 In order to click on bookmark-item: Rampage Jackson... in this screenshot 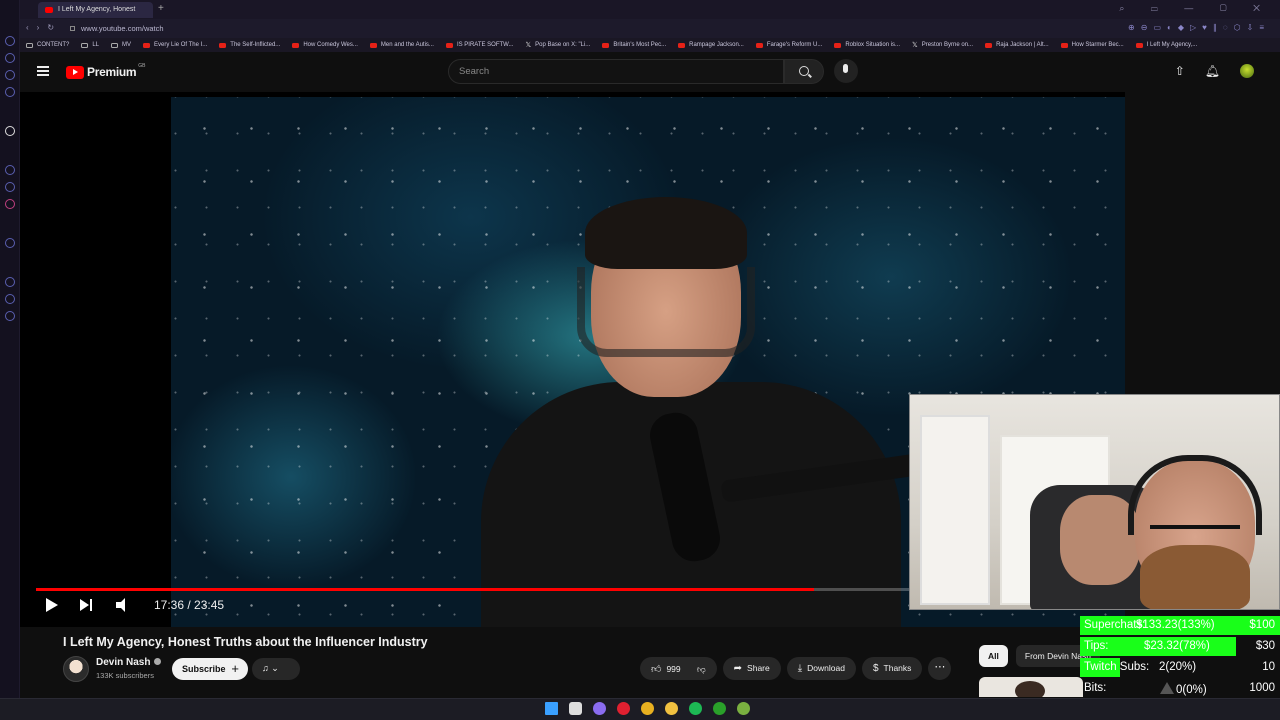, I will do `click(711, 45)`.